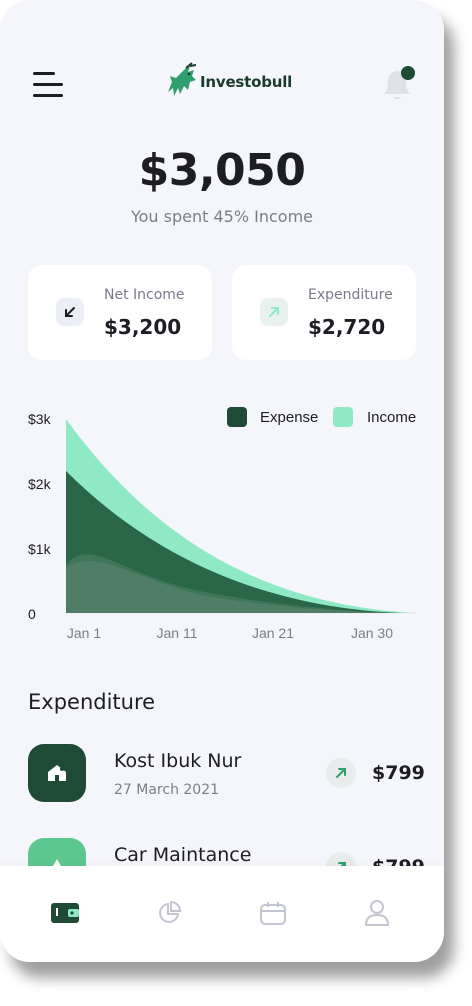 This screenshot has width=472, height=1006. I want to click on y-tick-label: $3k, so click(40, 419).